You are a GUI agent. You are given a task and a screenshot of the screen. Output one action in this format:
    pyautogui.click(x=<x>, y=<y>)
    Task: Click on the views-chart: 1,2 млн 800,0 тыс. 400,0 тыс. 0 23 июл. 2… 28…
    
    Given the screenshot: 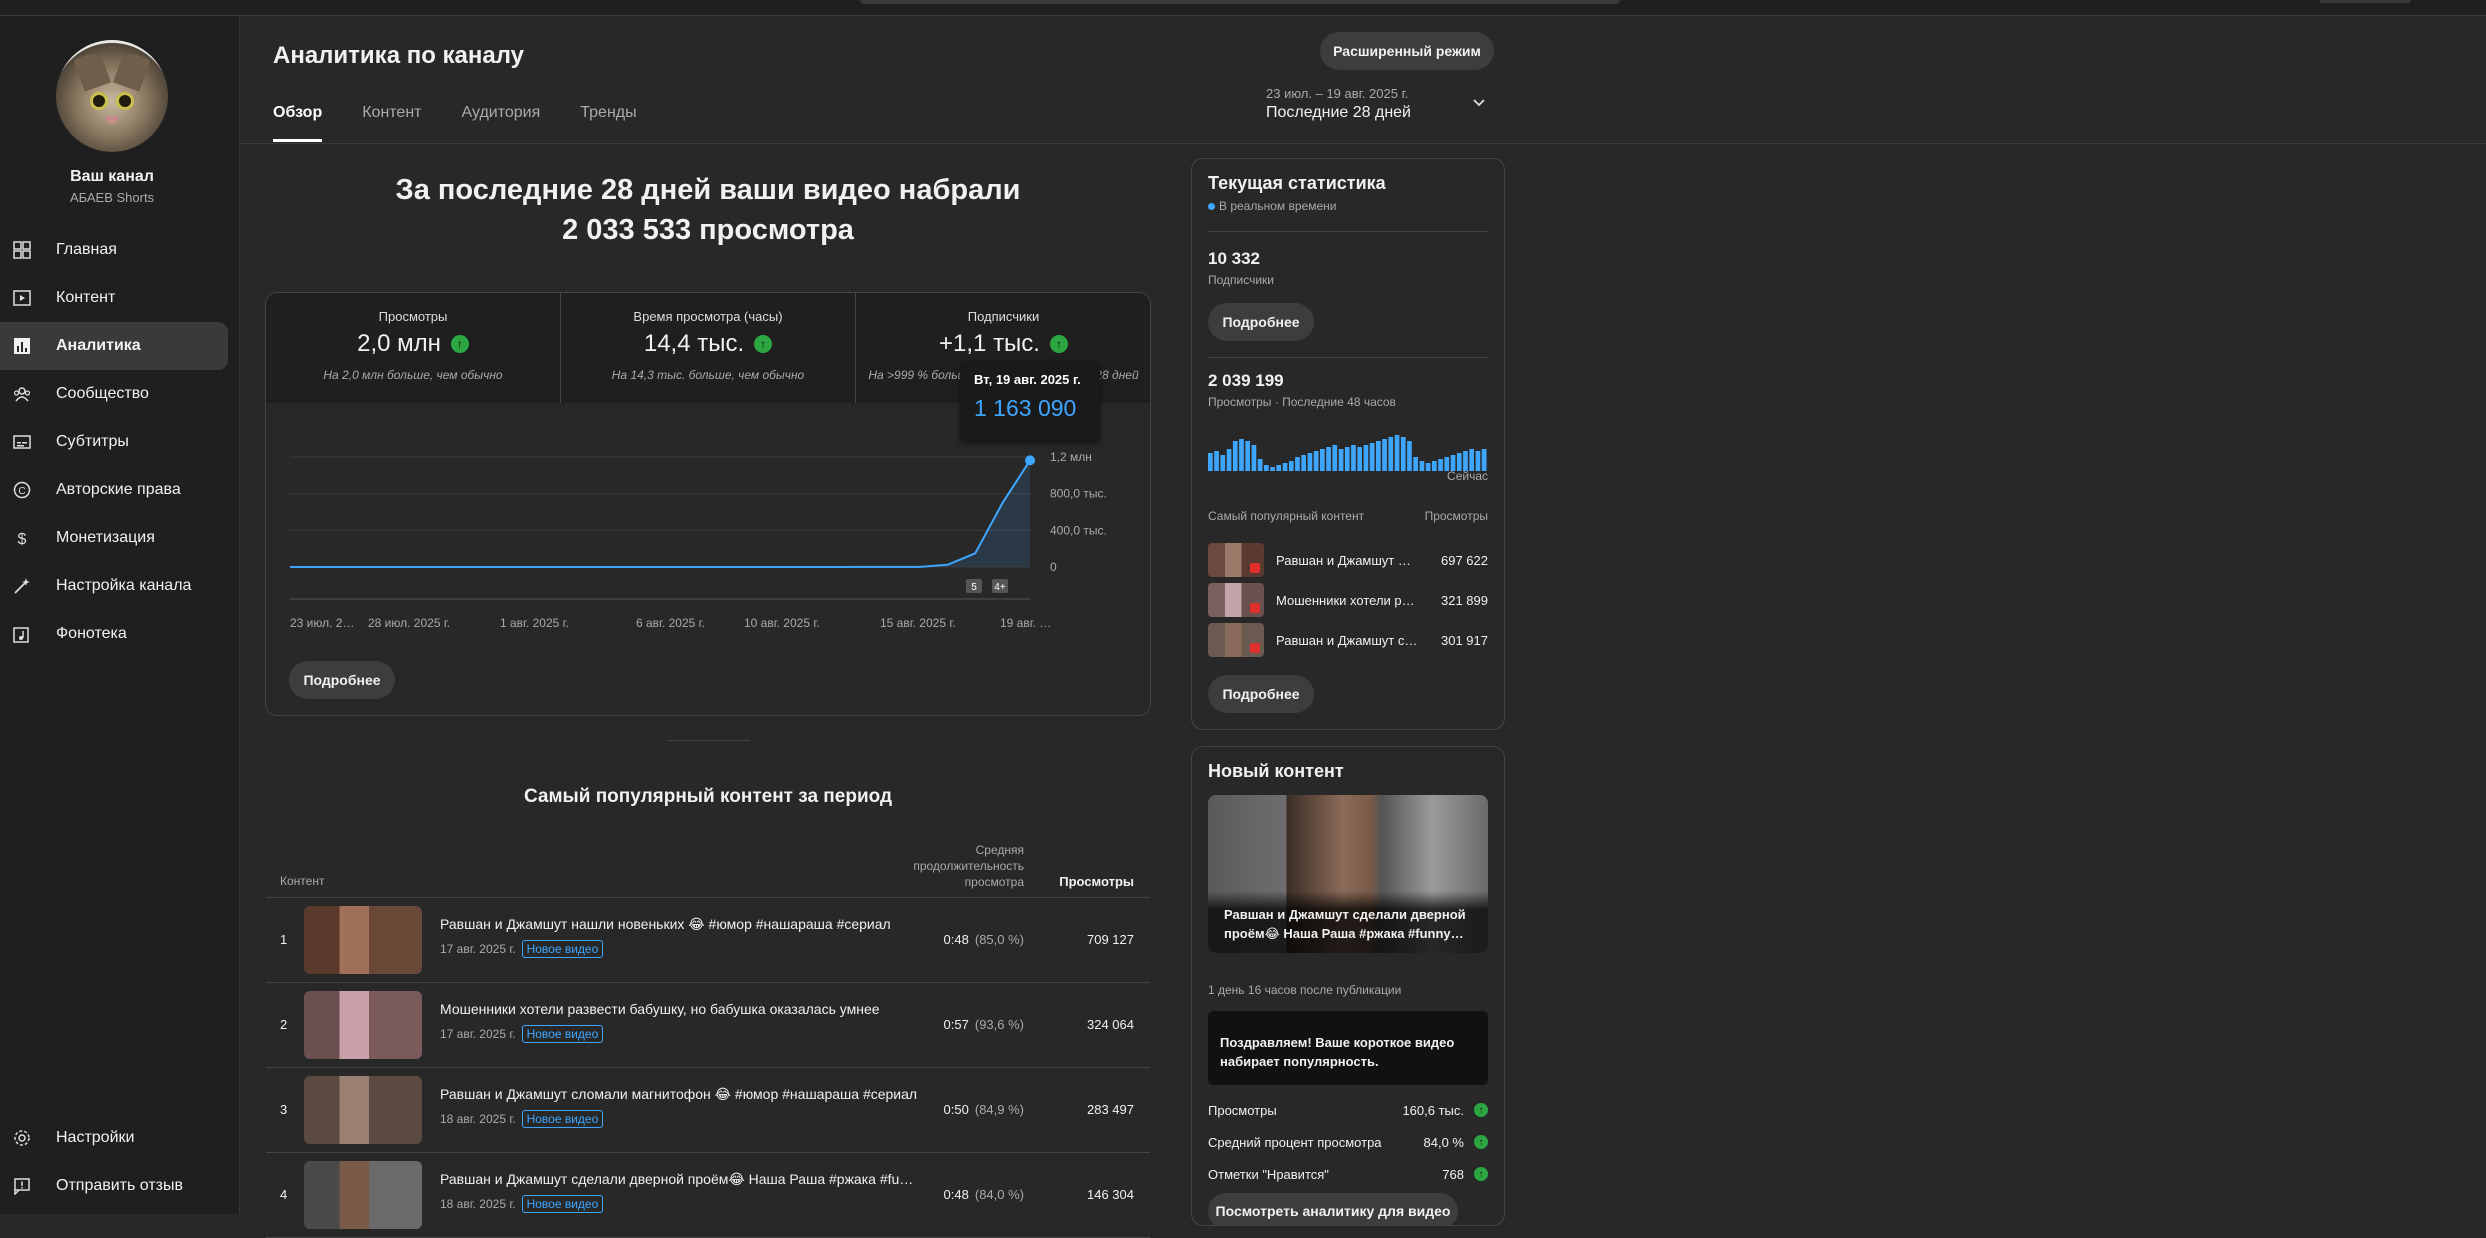 What is the action you would take?
    pyautogui.click(x=708, y=559)
    